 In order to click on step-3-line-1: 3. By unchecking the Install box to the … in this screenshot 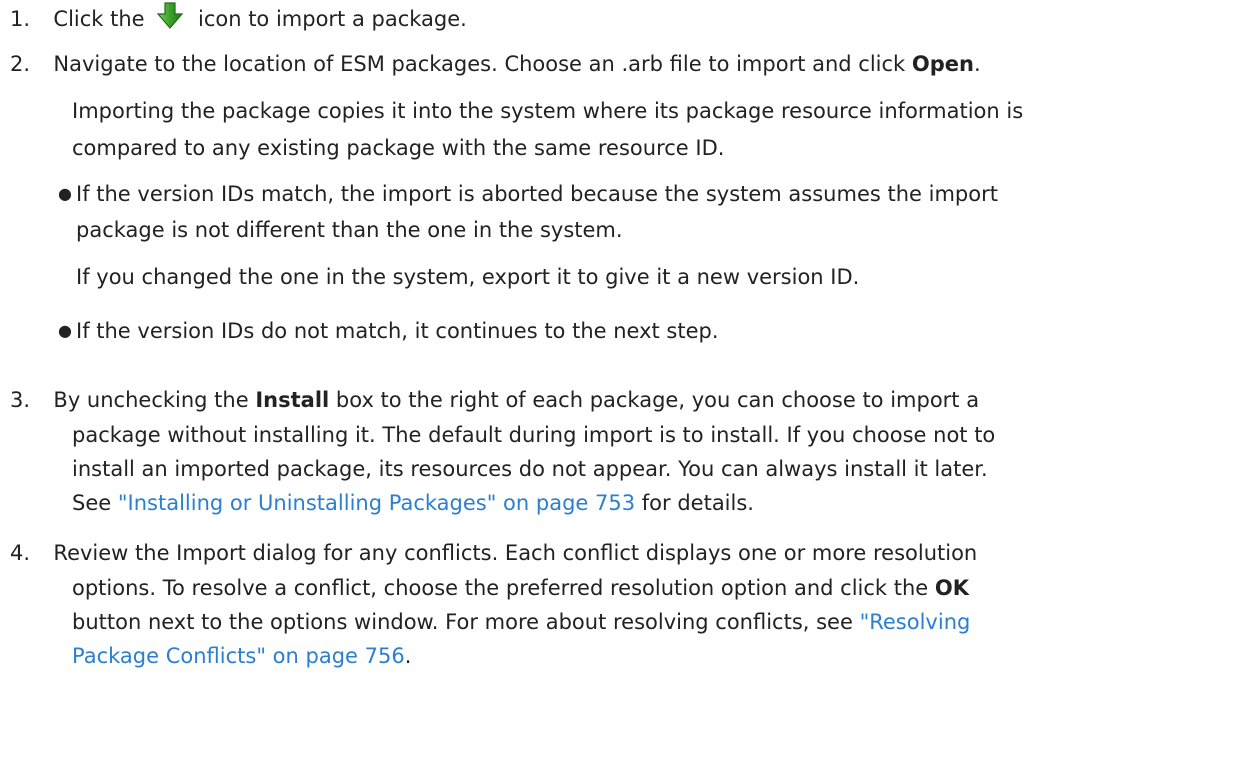, I will do `click(494, 400)`.